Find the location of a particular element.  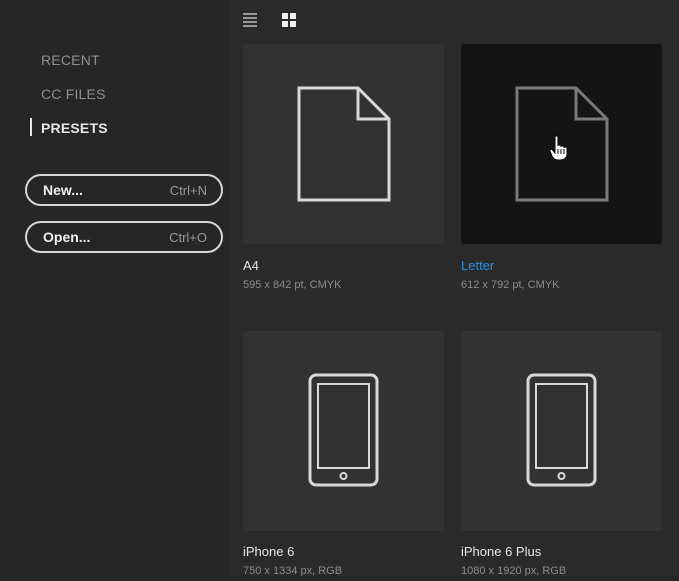

sidebar-item-presets: PRESETS is located at coordinates (74, 128).